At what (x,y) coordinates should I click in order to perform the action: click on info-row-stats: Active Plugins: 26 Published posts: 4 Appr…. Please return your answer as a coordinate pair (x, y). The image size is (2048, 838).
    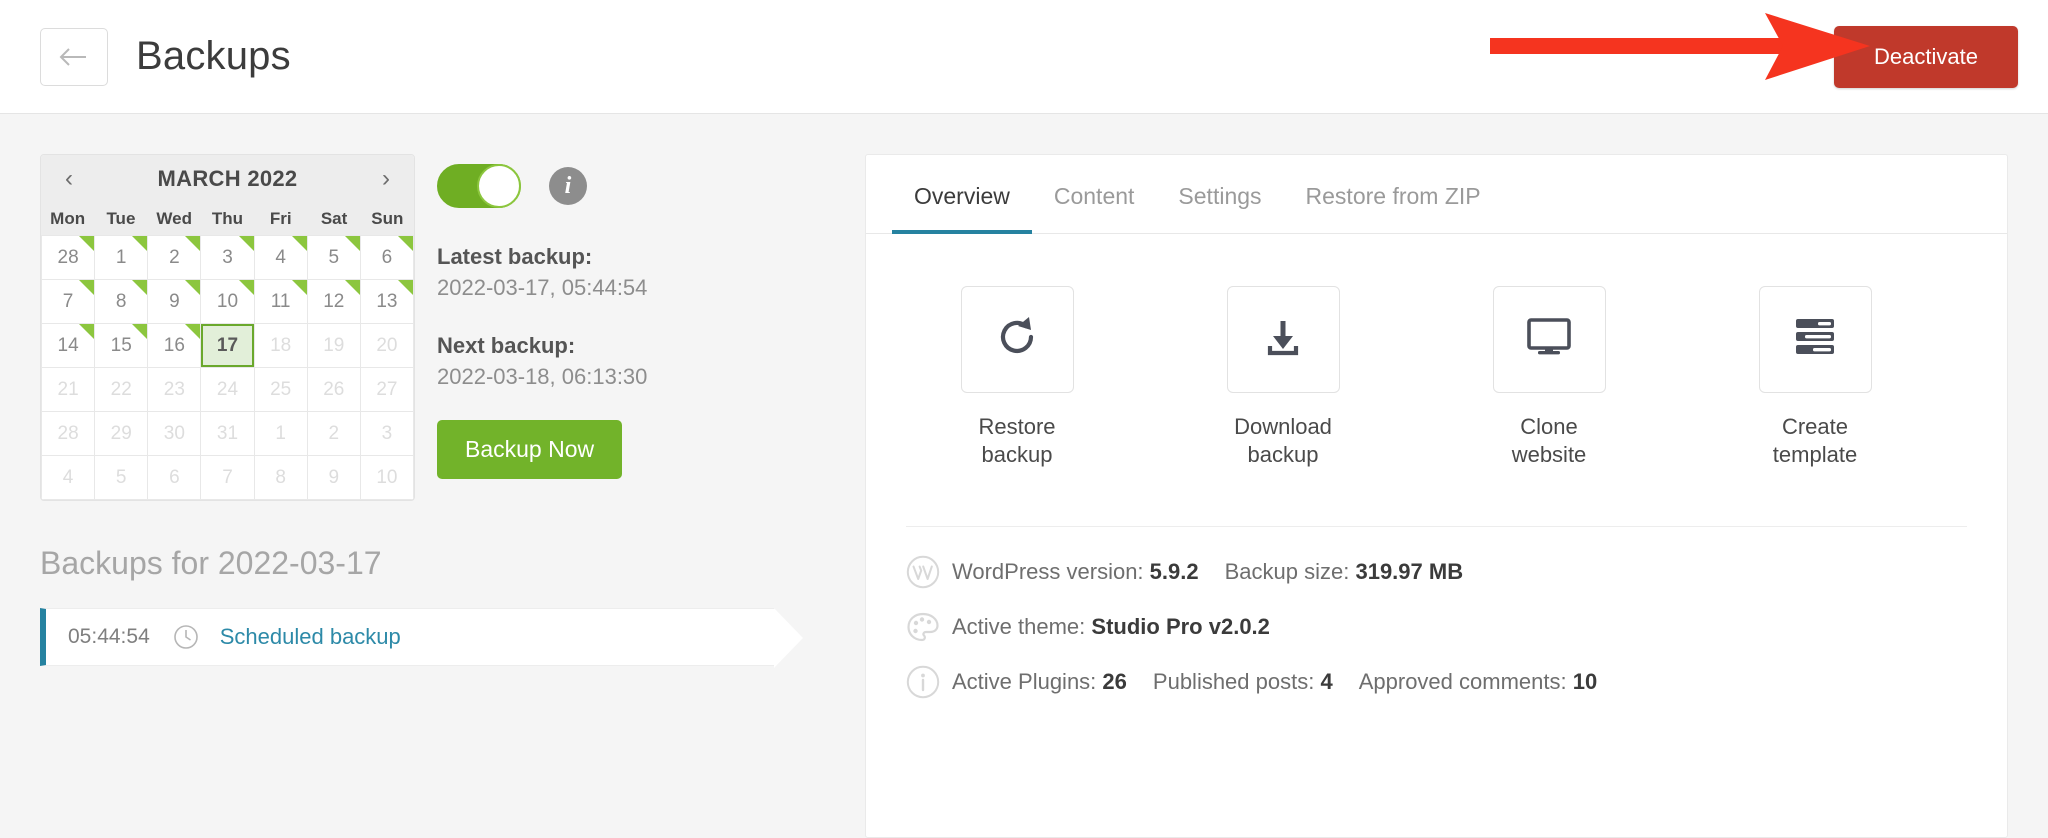
    Looking at the image, I should click on (1436, 682).